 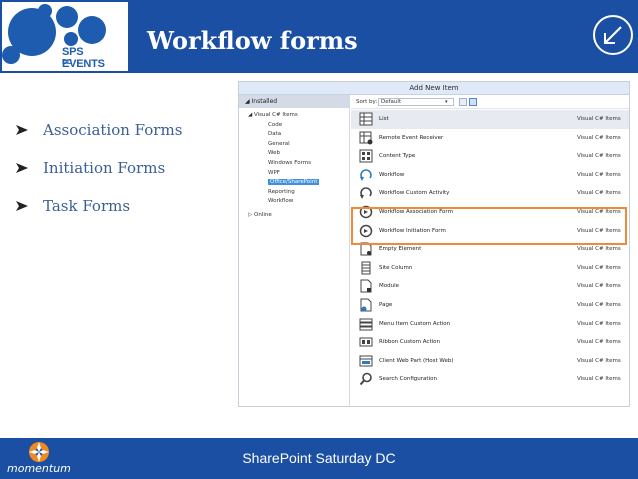 I want to click on tree-item-data: Data, so click(x=294, y=135).